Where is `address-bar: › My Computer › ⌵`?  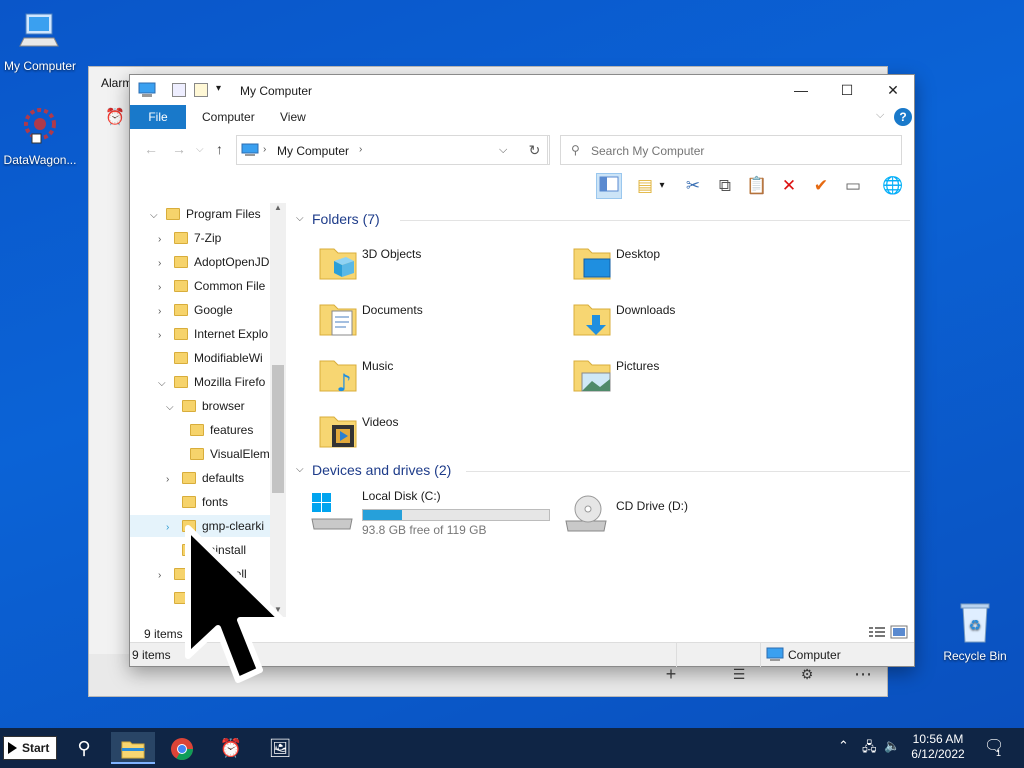 address-bar: › My Computer › ⌵ is located at coordinates (392, 150).